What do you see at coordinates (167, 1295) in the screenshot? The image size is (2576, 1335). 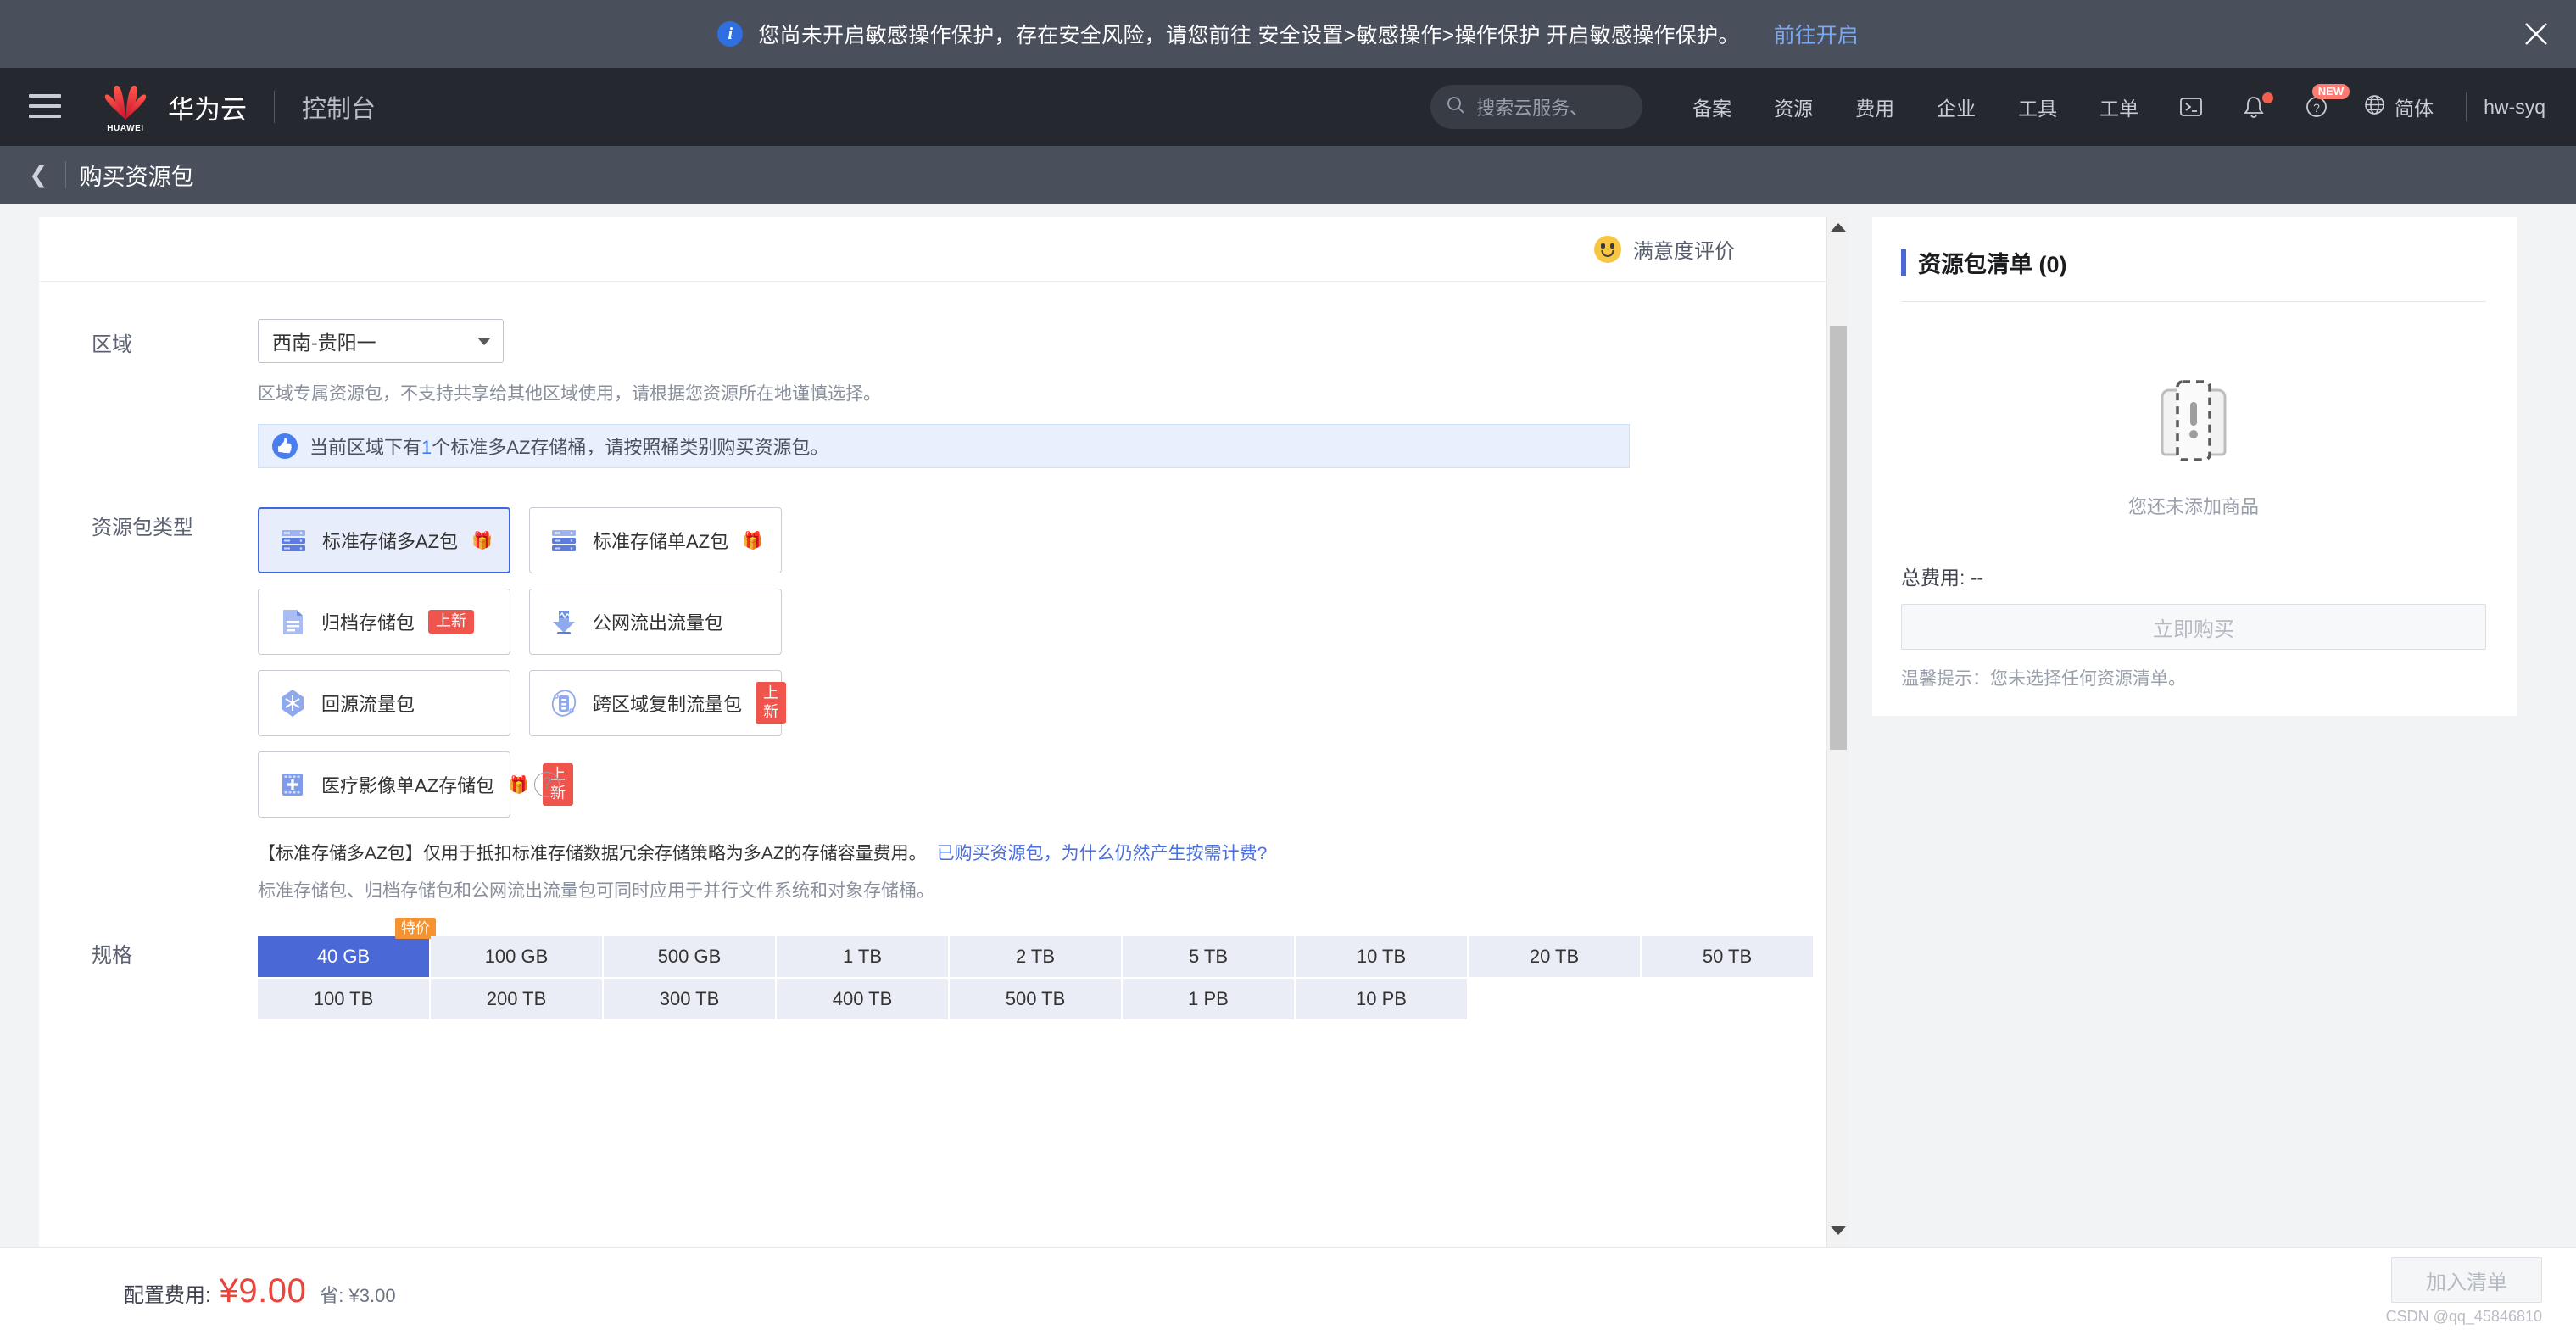 I see `fee-label: 配置费用:` at bounding box center [167, 1295].